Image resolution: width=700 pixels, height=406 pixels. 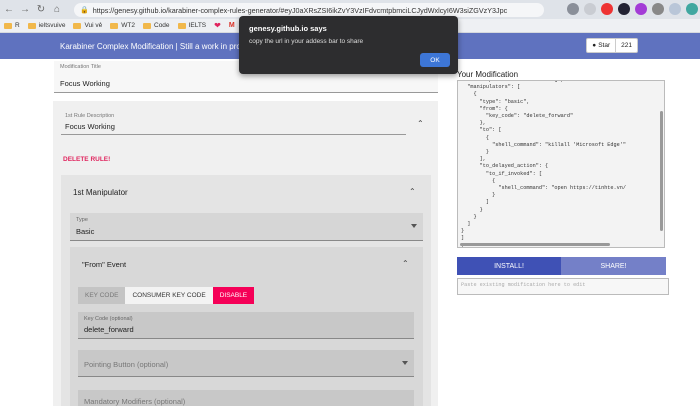 What do you see at coordinates (25, 10) in the screenshot?
I see `forward-icon: →` at bounding box center [25, 10].